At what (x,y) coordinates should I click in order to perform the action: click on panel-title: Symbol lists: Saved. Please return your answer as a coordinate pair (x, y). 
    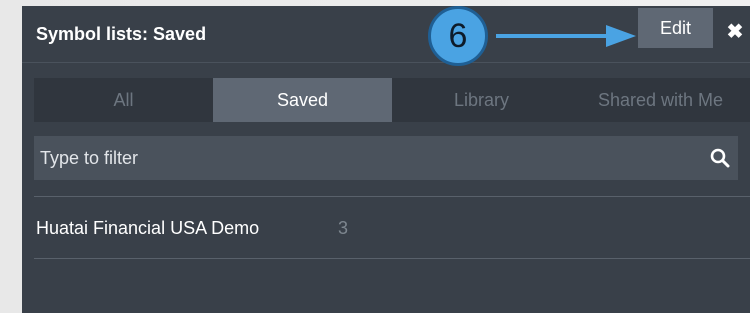
    Looking at the image, I should click on (121, 34).